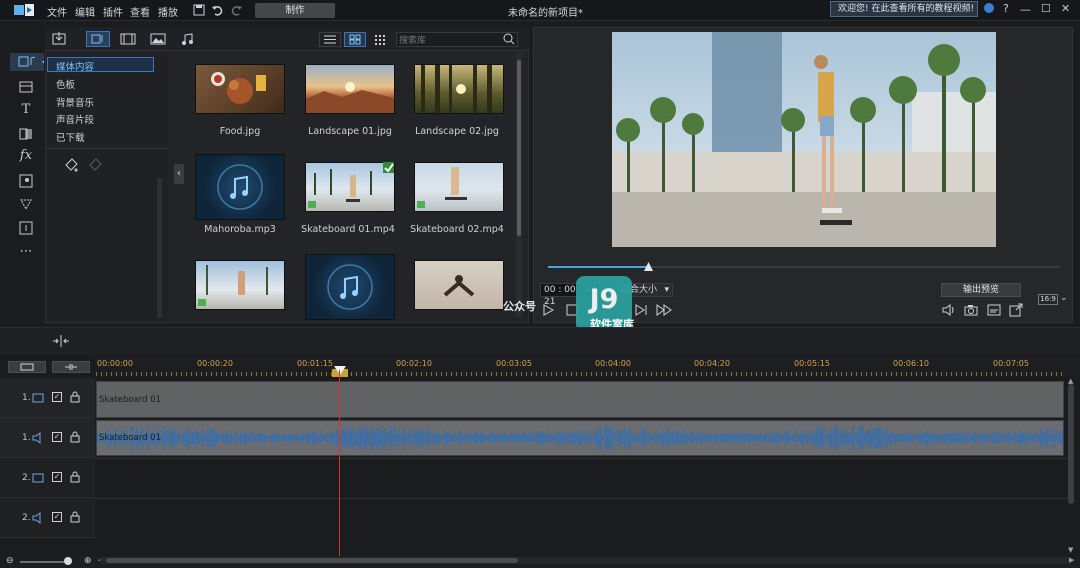 The width and height of the screenshot is (1080, 568). What do you see at coordinates (168, 11) in the screenshot?
I see `menu-play: 播放` at bounding box center [168, 11].